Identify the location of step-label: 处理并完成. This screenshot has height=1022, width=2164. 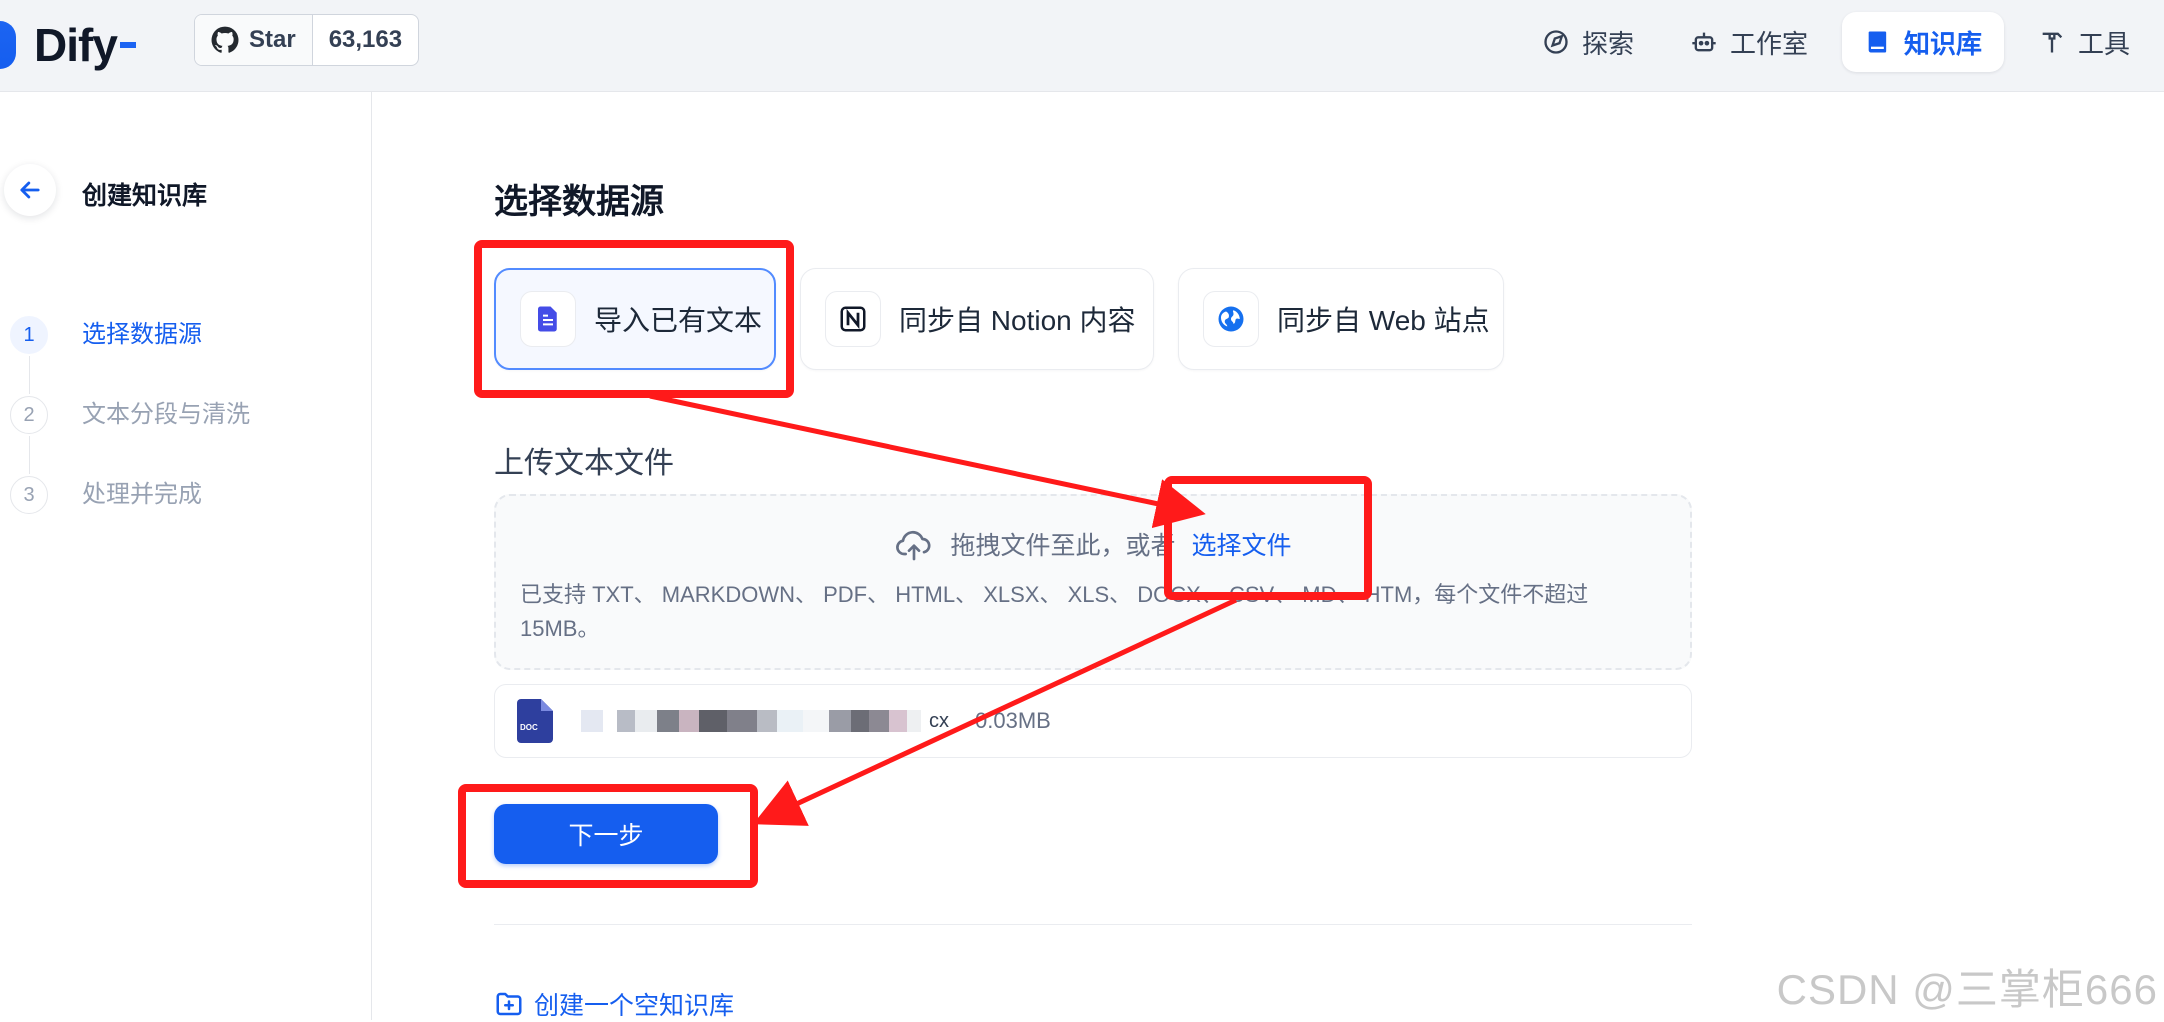
(142, 494).